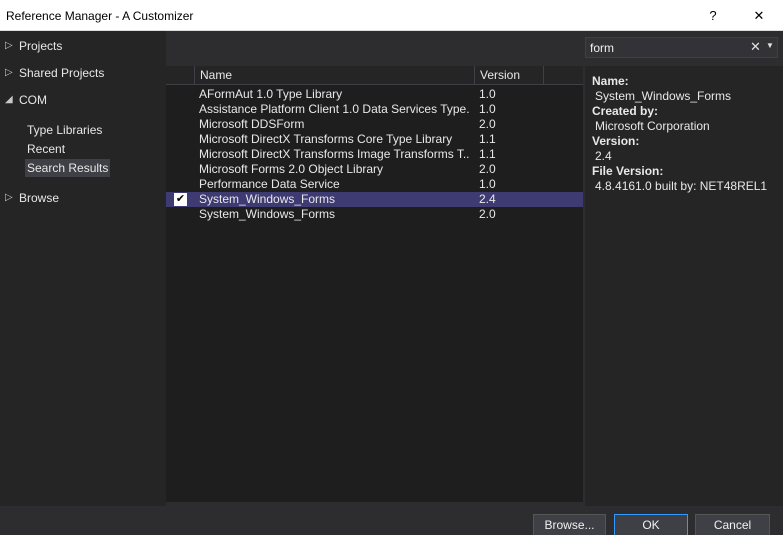 The height and width of the screenshot is (535, 783). Describe the element at coordinates (39, 198) in the screenshot. I see `tree-item-label: Browse` at that location.